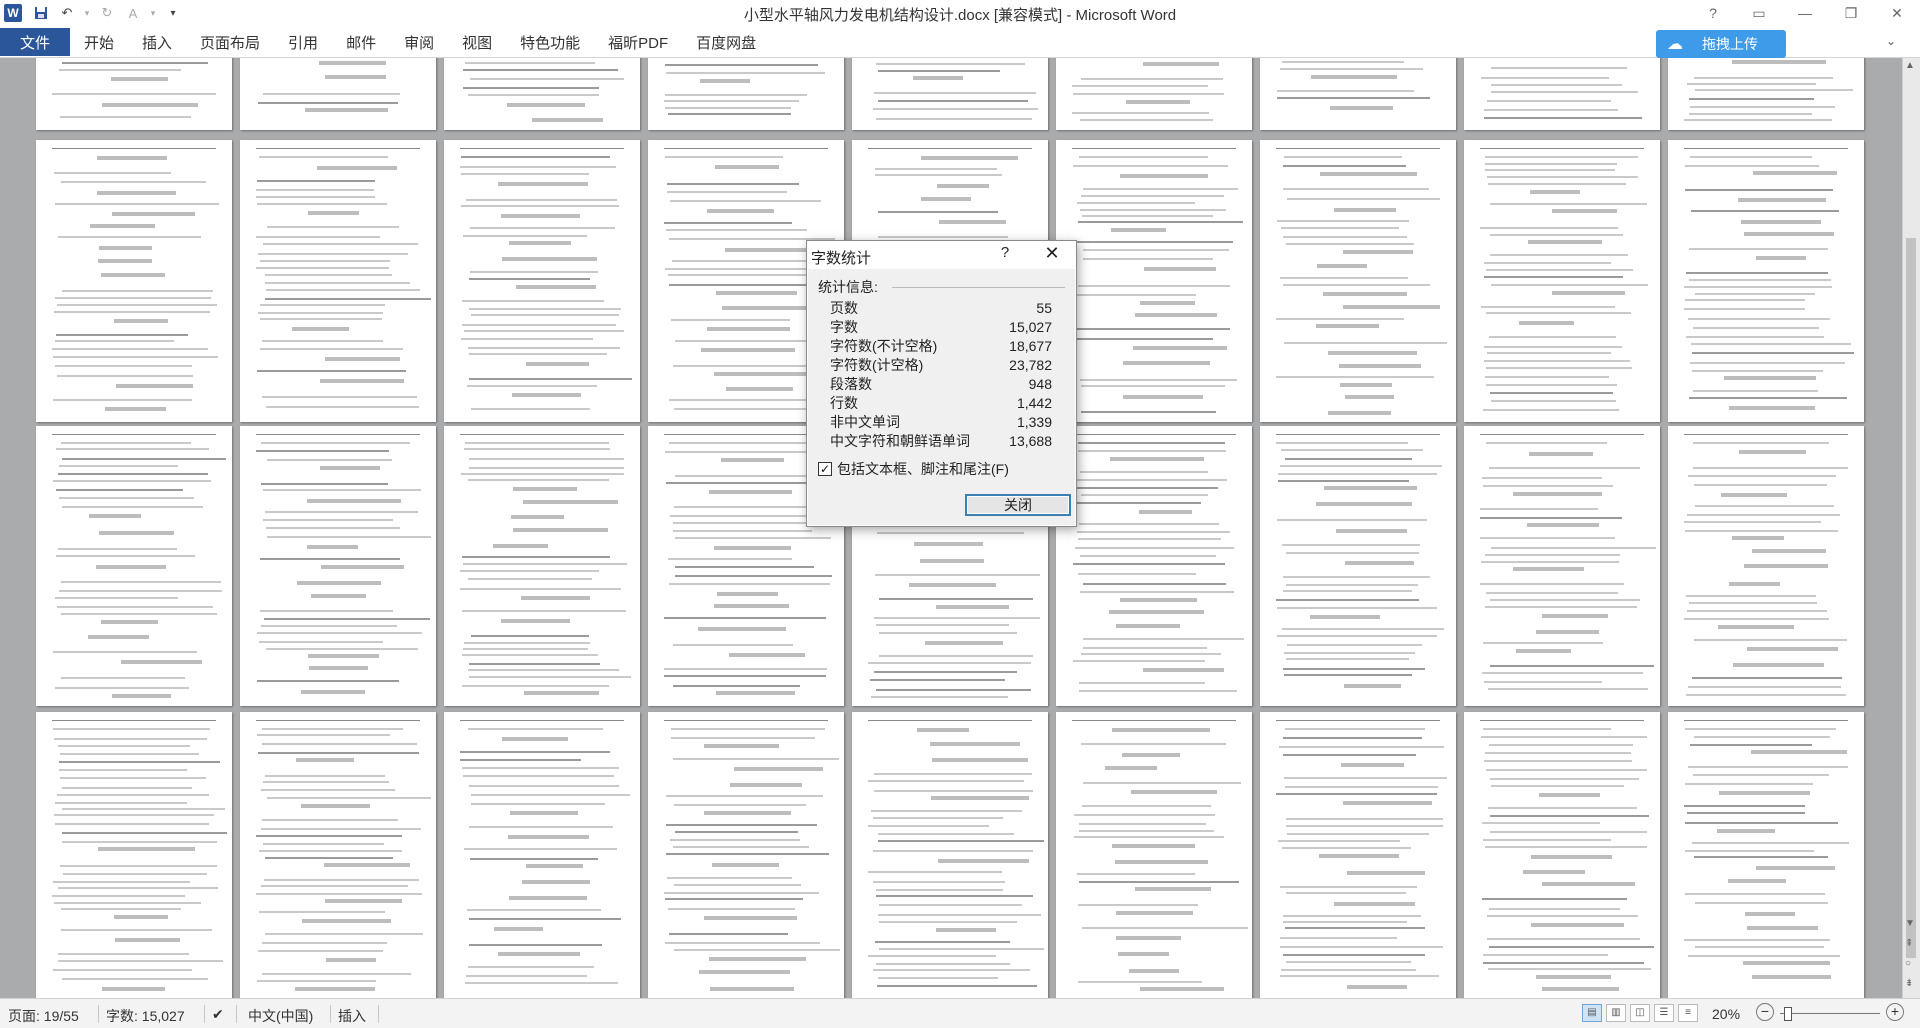 The height and width of the screenshot is (1028, 1920). What do you see at coordinates (1713, 13) in the screenshot?
I see `help-icon: ?` at bounding box center [1713, 13].